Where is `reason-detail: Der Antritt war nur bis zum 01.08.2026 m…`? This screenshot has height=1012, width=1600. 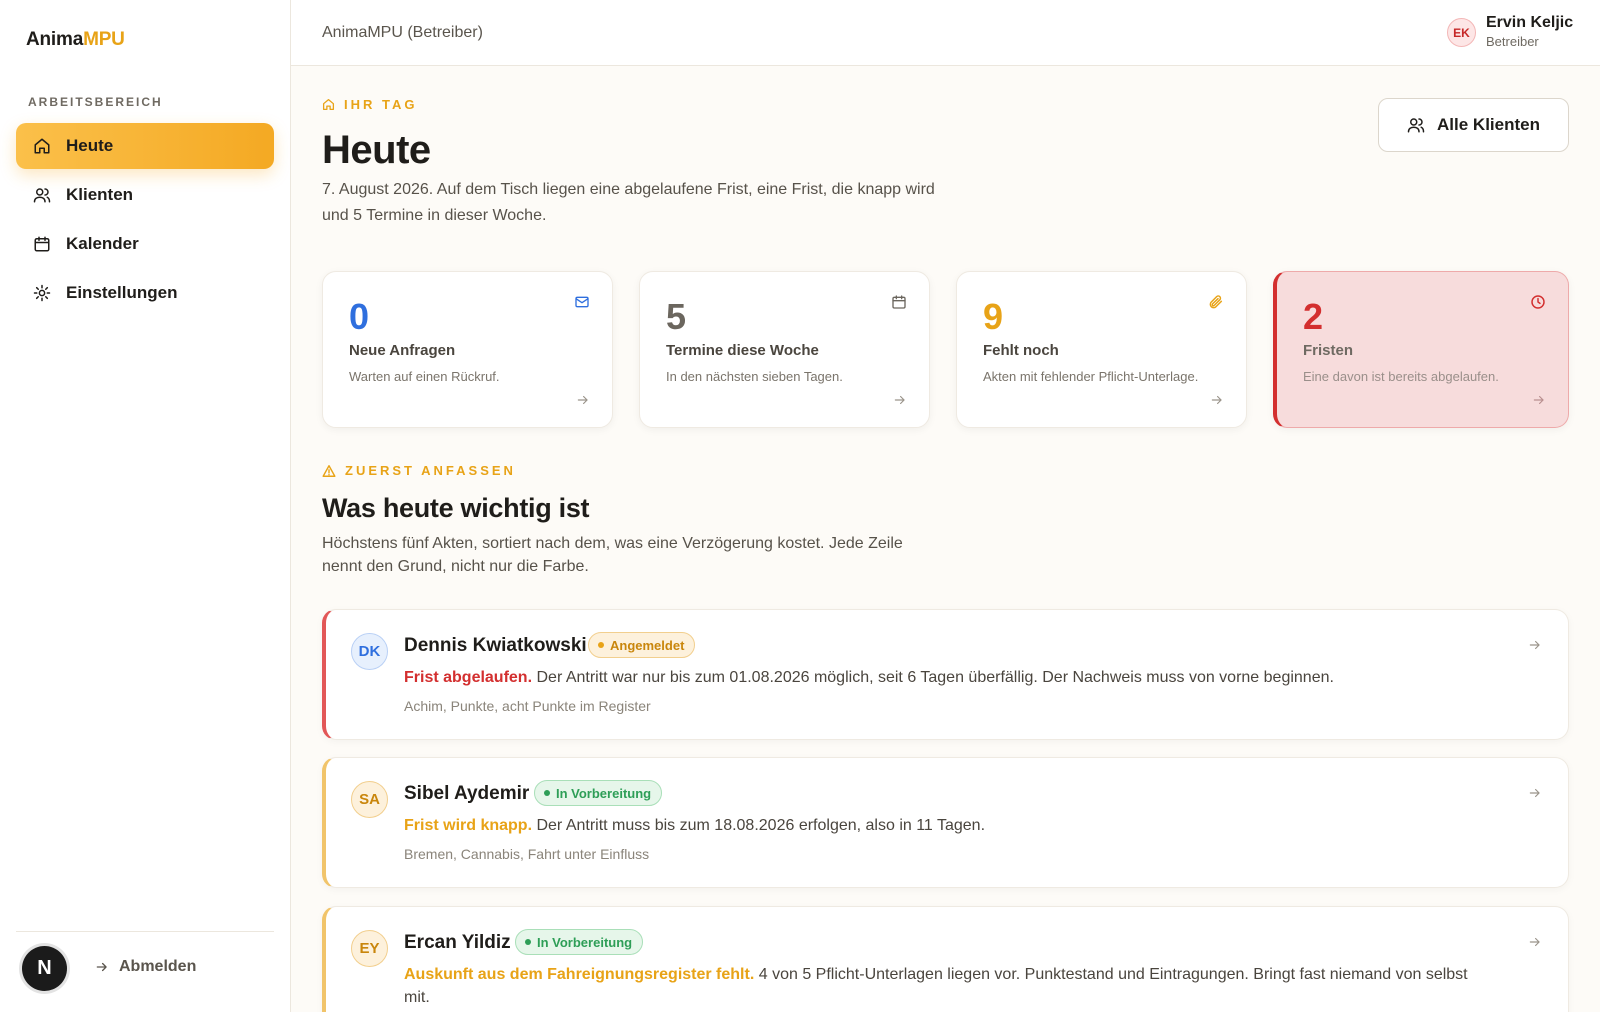 reason-detail: Der Antritt war nur bis zum 01.08.2026 m… is located at coordinates (935, 677).